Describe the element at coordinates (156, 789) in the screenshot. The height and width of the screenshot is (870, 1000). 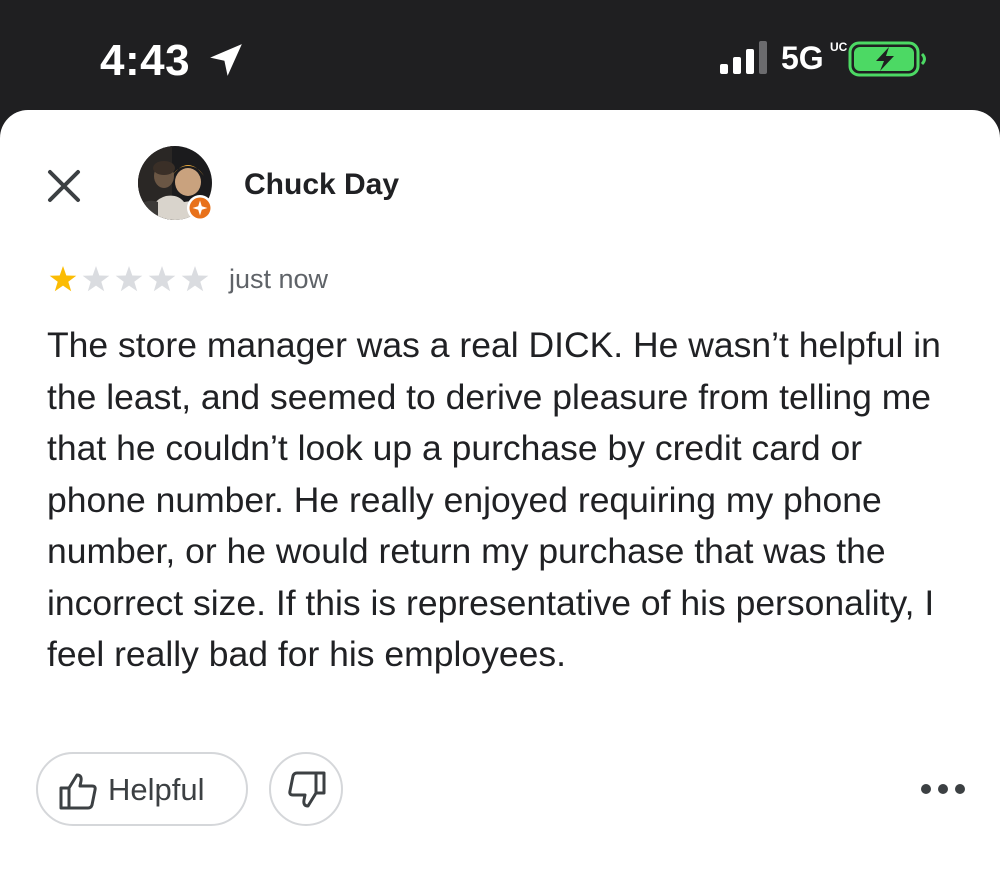
I see `helpful-label: Helpful` at that location.